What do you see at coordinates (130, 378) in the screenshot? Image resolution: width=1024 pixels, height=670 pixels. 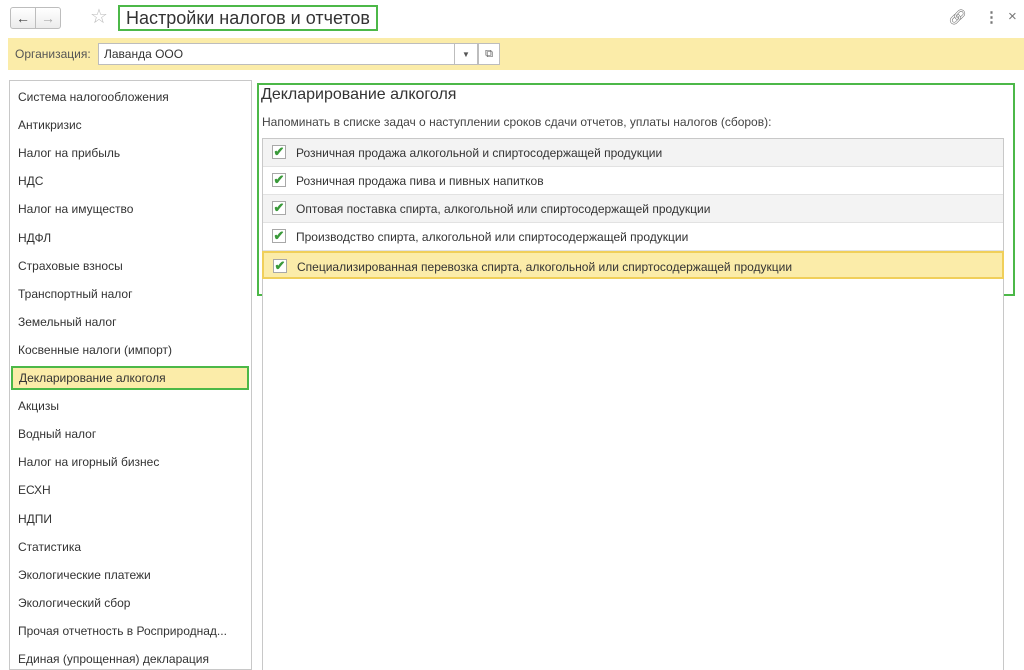 I see `sidebar-item: Декларирование алкоголя` at bounding box center [130, 378].